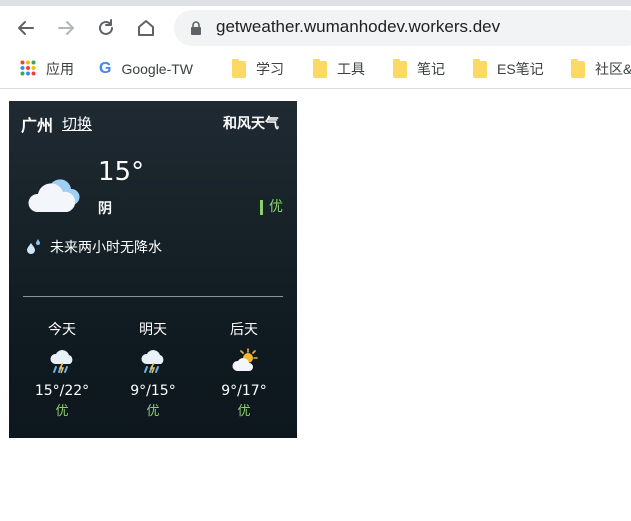  I want to click on bookmarks-bar: 应用 G Google-TW 学习 工具 笔记 ES笔记 社区&, so click(315, 69).